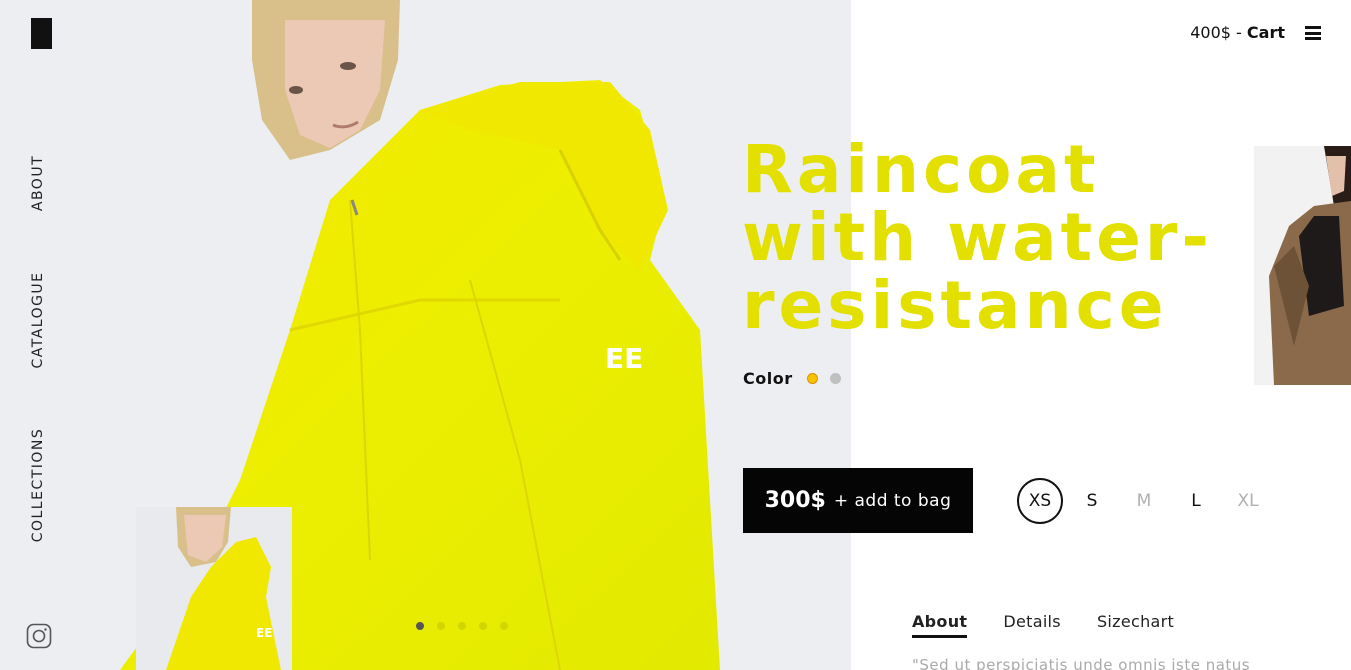 Image resolution: width=1351 pixels, height=670 pixels. I want to click on next-product-photo, so click(1302, 265).